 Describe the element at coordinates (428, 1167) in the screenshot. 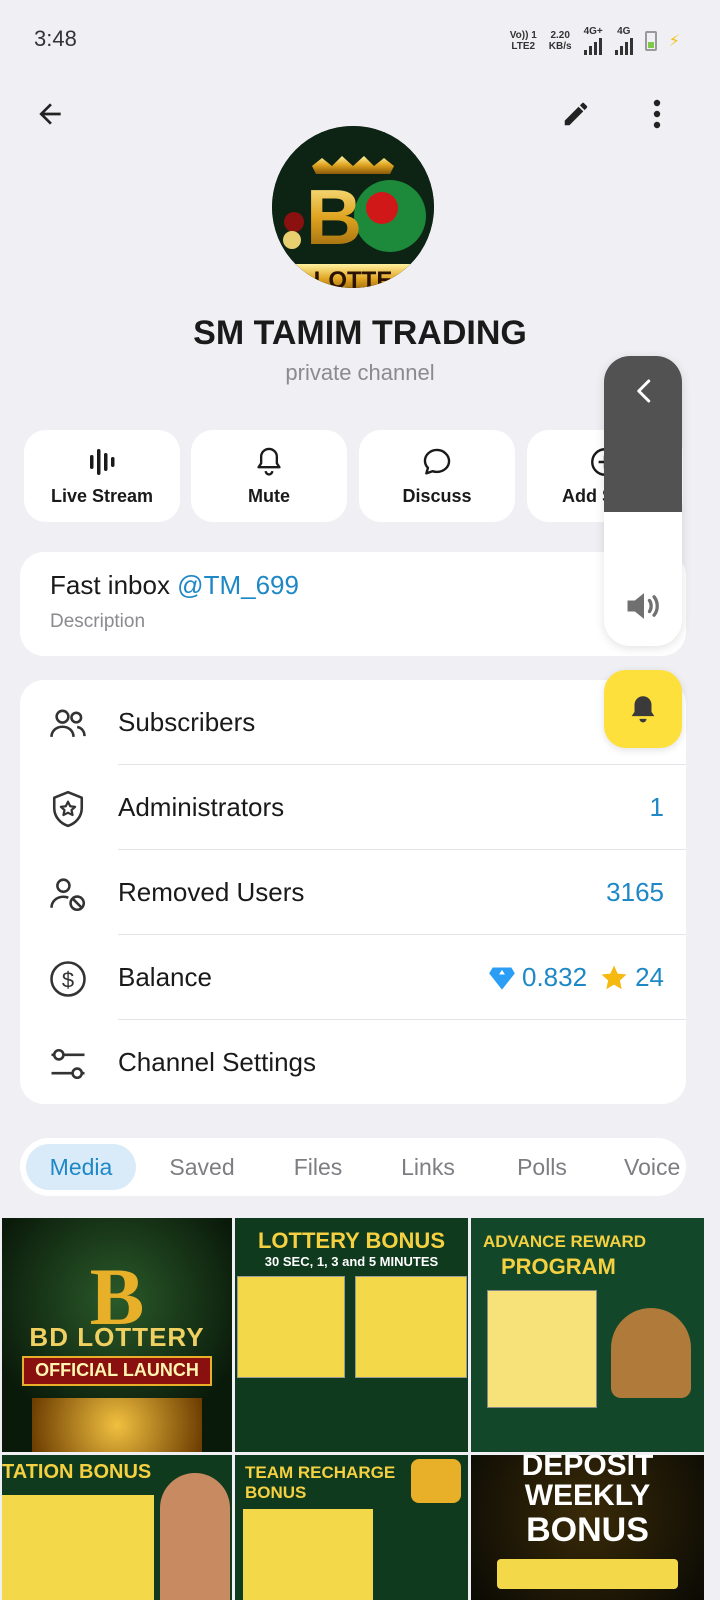

I see `tab-links: Links` at that location.